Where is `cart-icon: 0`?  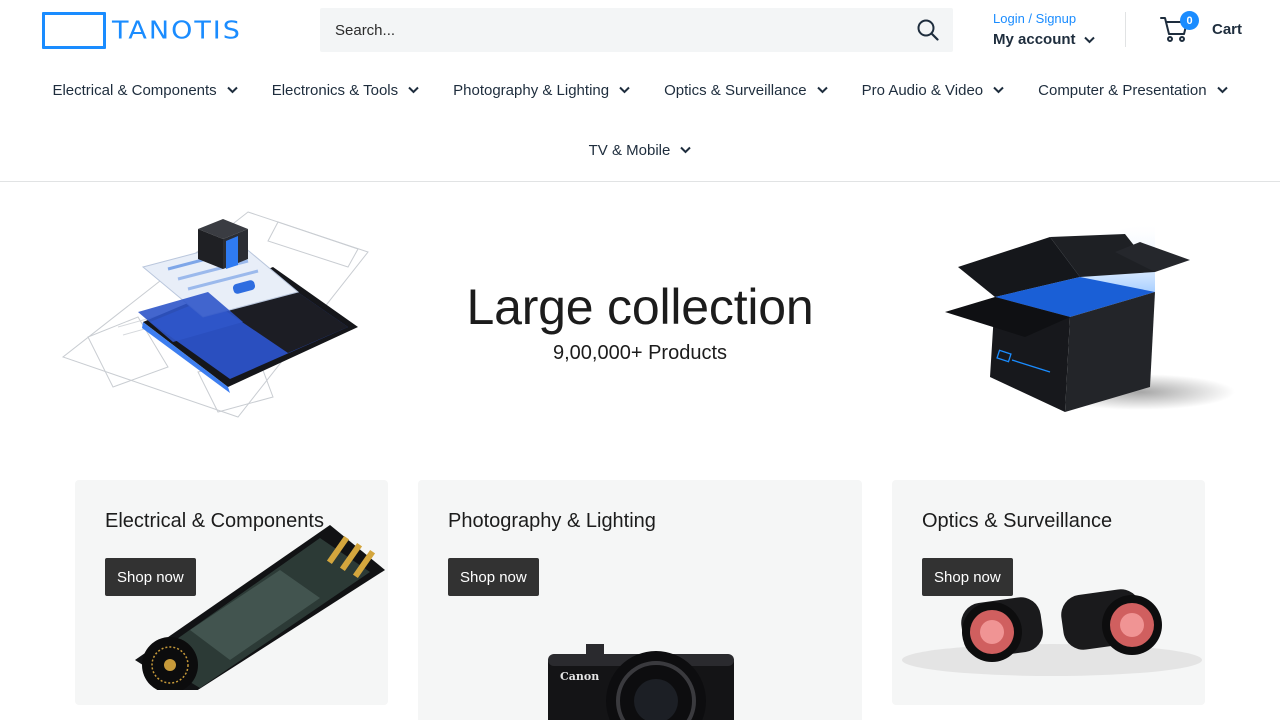 cart-icon: 0 is located at coordinates (1179, 27).